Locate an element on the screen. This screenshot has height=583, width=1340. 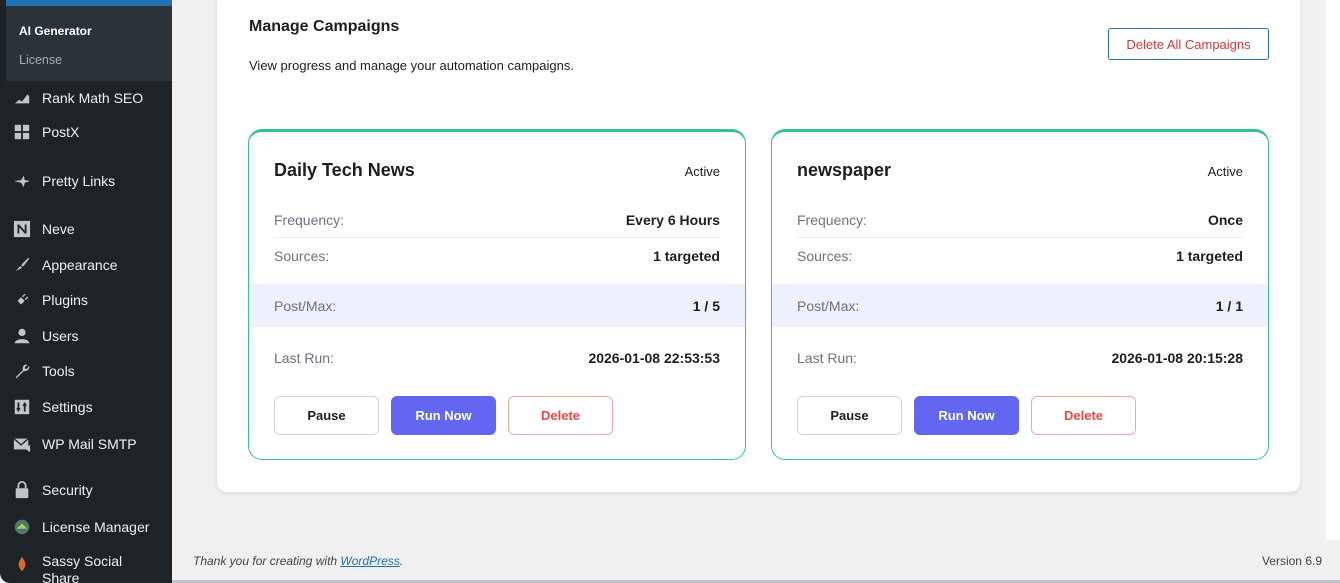
sidebar-item-security: Security is located at coordinates (92, 490).